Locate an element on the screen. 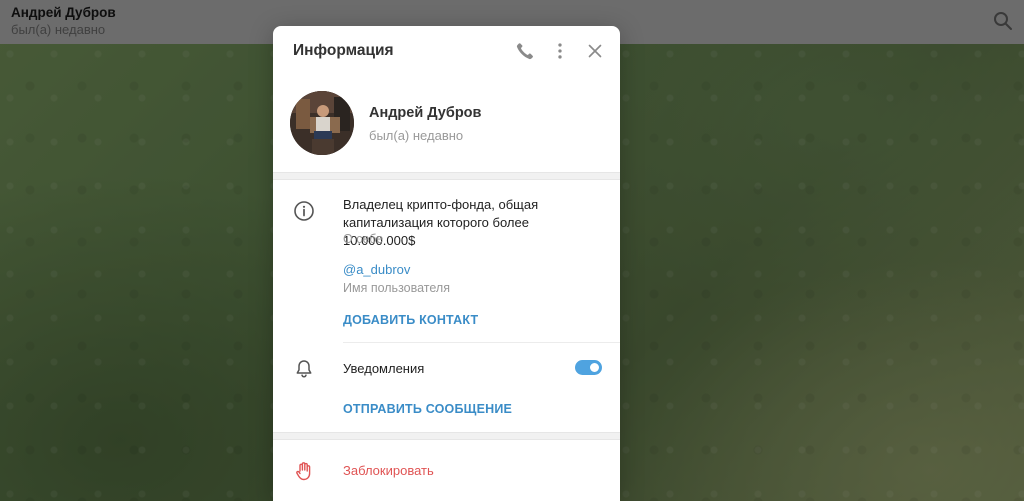  profile-status: был(а) недавно is located at coordinates (416, 135).